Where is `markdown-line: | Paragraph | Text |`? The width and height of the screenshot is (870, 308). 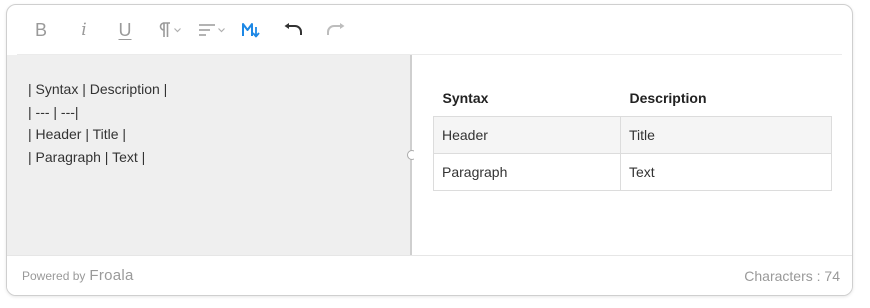
markdown-line: | Paragraph | Text | is located at coordinates (87, 156).